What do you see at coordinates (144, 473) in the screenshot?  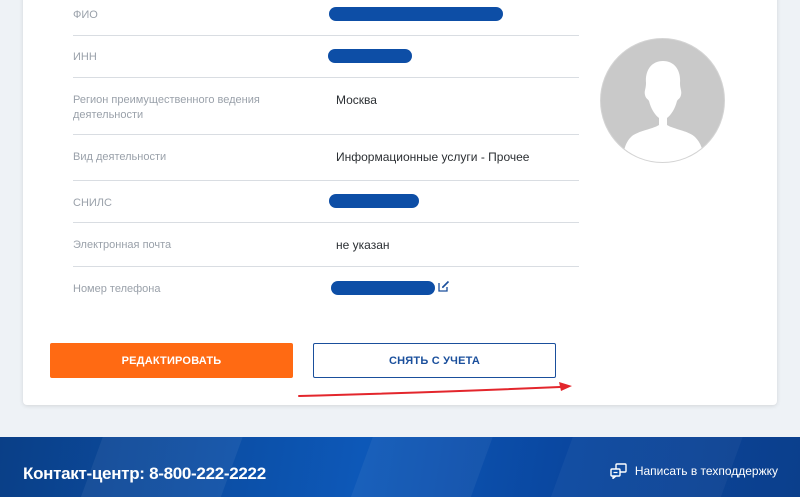 I see `contact-center: Контакт-центр: 8-800-222-2222` at bounding box center [144, 473].